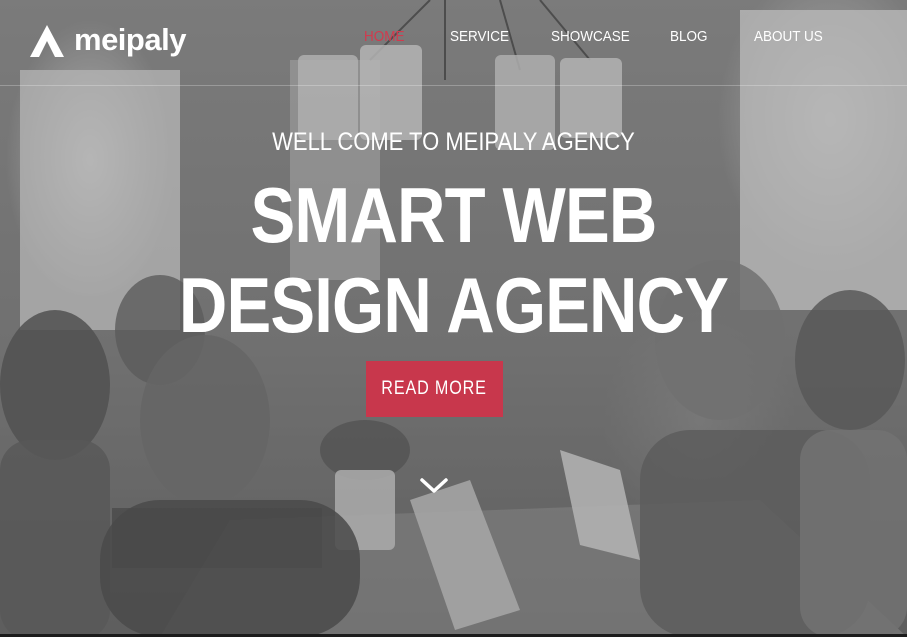 The width and height of the screenshot is (907, 637). What do you see at coordinates (402, 36) in the screenshot?
I see `nav-item-home: HOME` at bounding box center [402, 36].